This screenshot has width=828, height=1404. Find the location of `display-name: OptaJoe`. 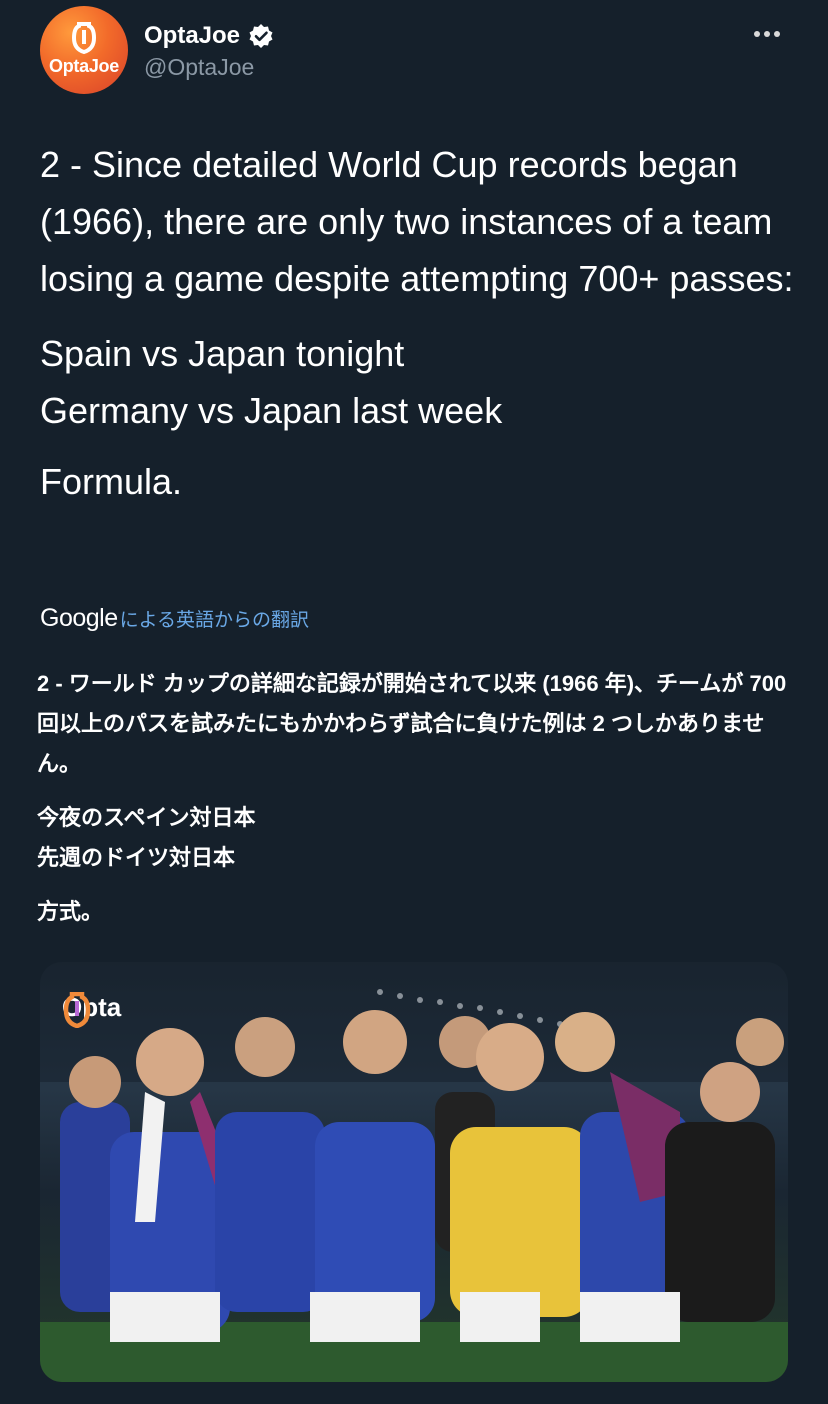

display-name: OptaJoe is located at coordinates (209, 36).